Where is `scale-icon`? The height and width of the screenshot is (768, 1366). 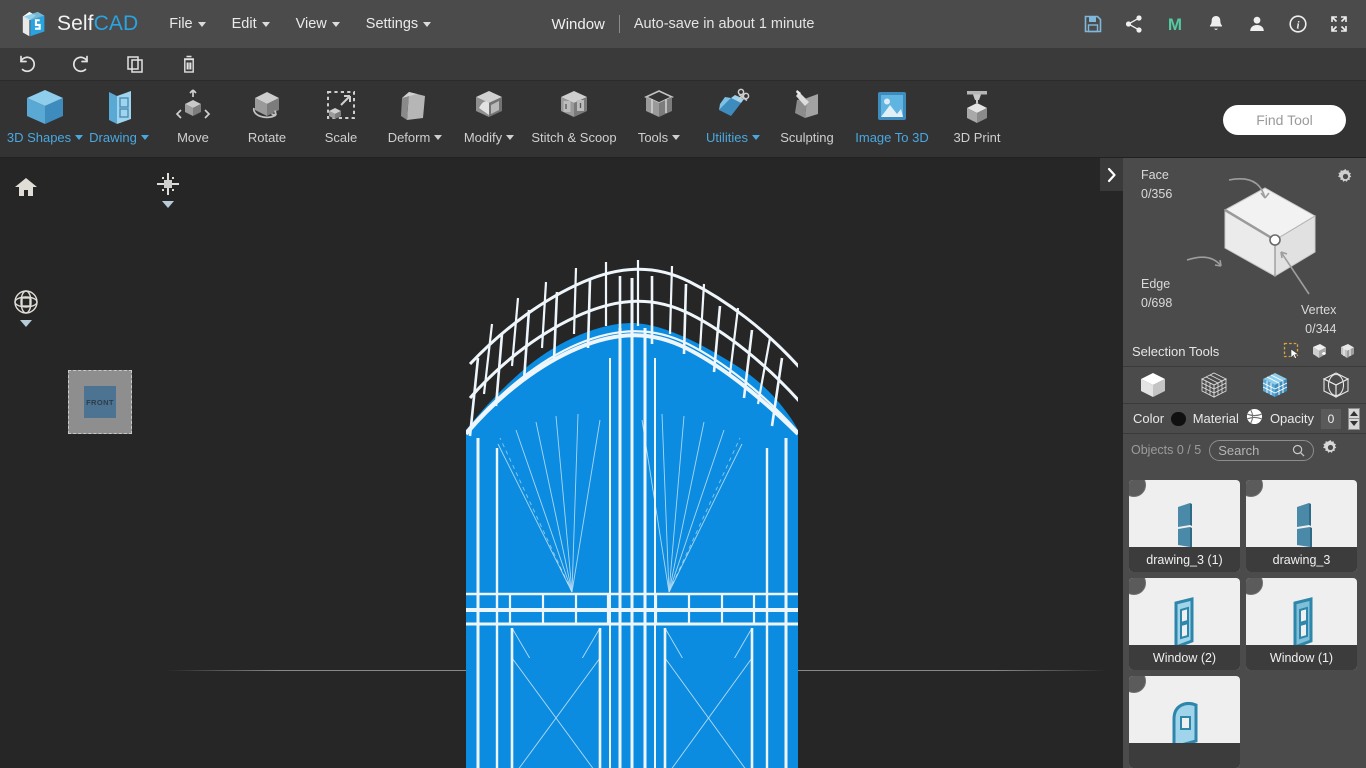 scale-icon is located at coordinates (341, 107).